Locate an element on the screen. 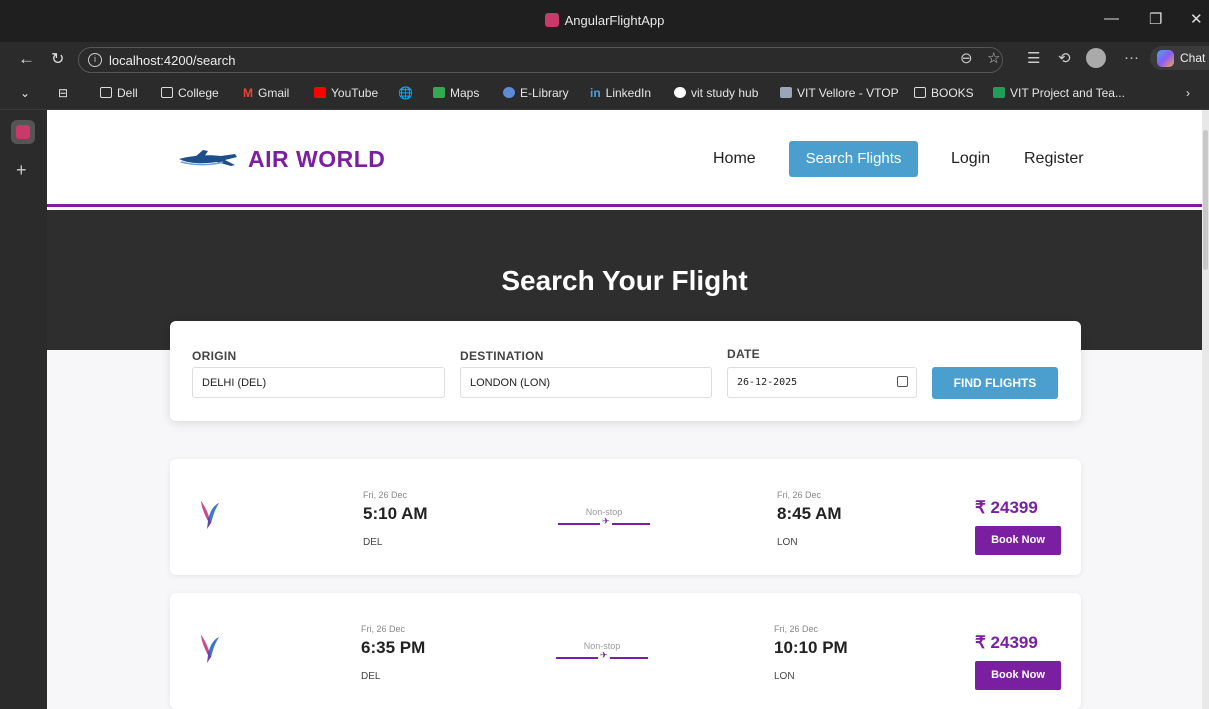 This screenshot has width=1209, height=709. hero-title: Search Your Flight is located at coordinates (624, 280).